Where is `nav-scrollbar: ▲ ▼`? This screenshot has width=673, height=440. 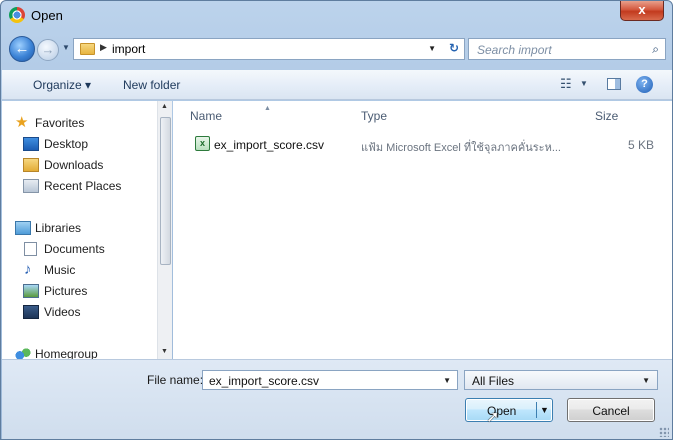
nav-scrollbar: ▲ ▼ is located at coordinates (164, 230).